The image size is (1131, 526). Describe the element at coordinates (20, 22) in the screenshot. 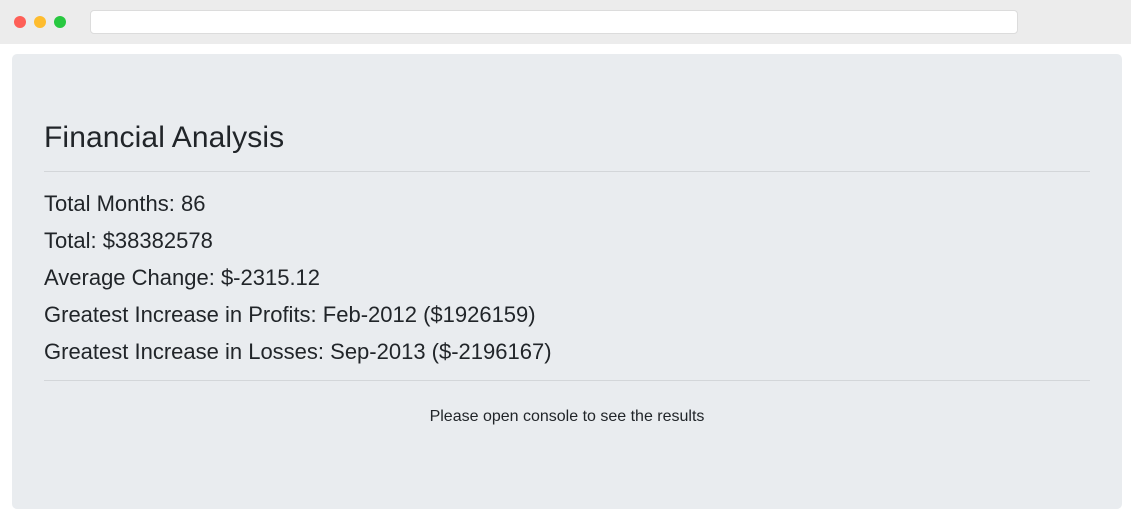

I see `close-icon` at that location.